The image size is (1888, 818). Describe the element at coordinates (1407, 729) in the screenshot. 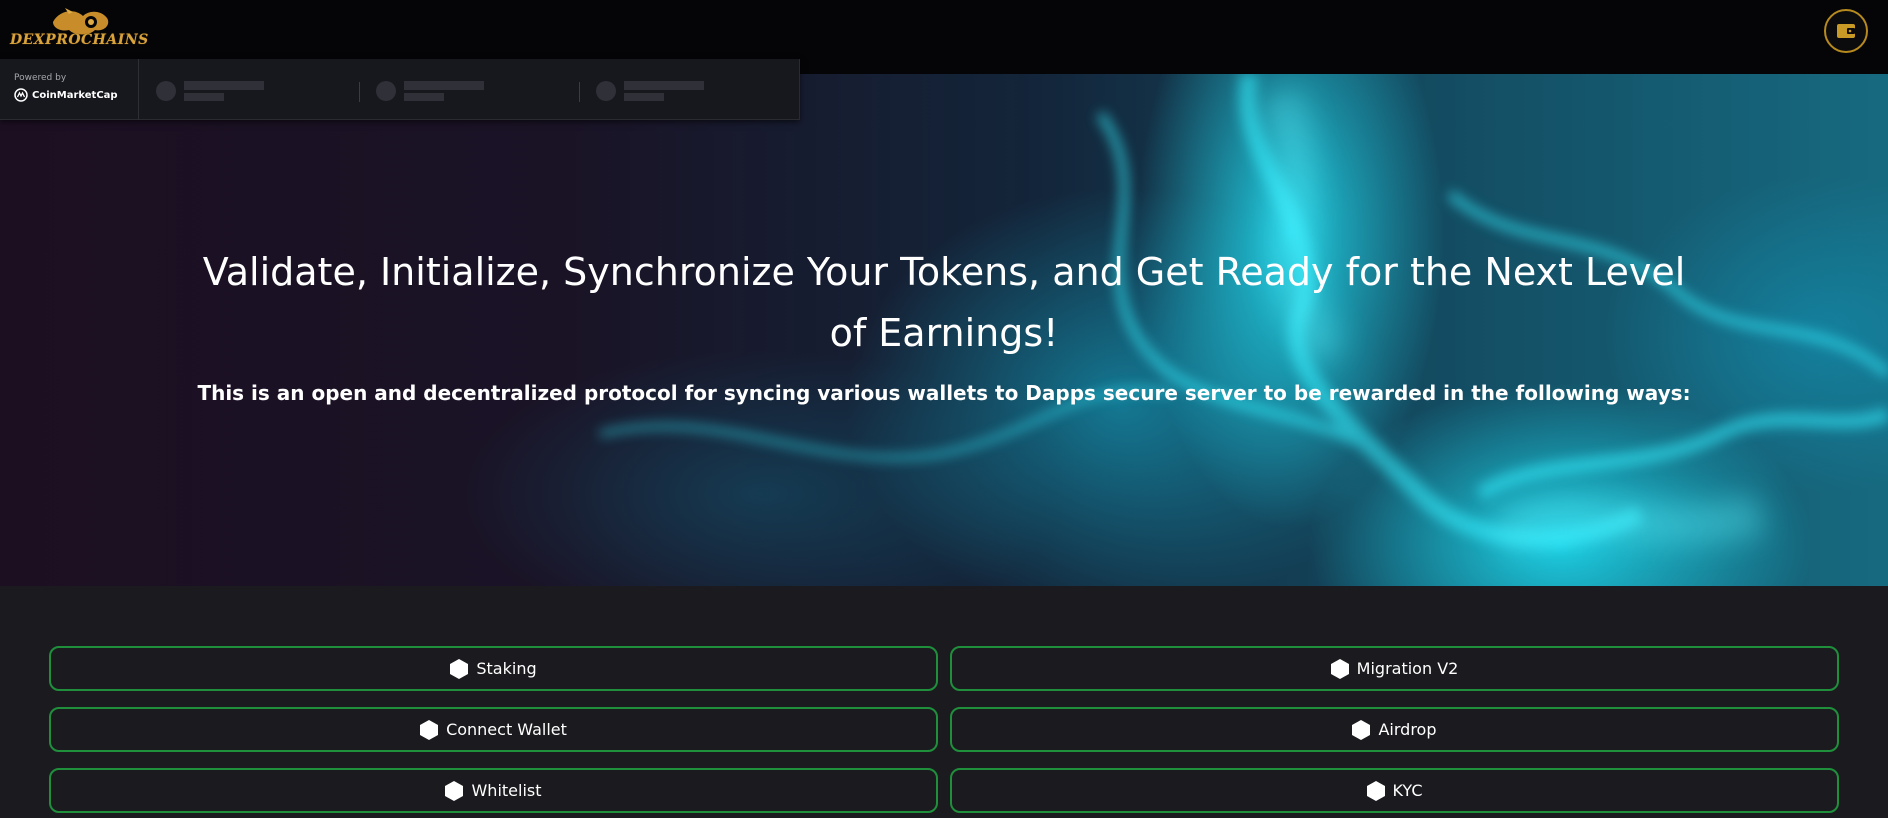

I see `option-label: Airdrop` at that location.